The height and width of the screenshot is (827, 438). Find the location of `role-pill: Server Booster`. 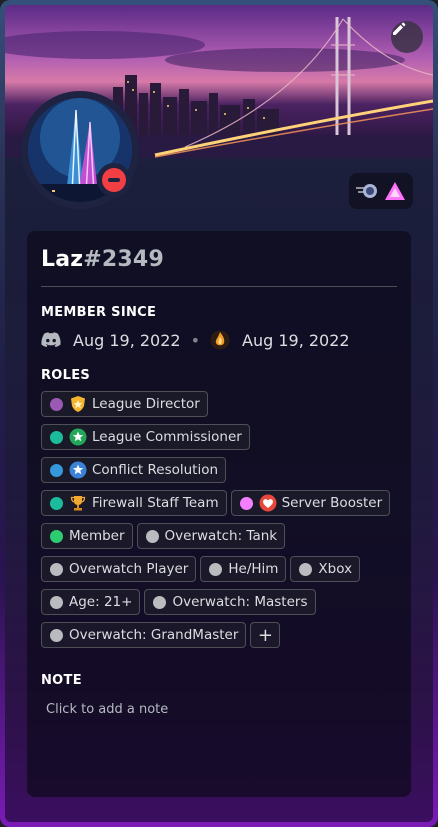

role-pill: Server Booster is located at coordinates (310, 503).